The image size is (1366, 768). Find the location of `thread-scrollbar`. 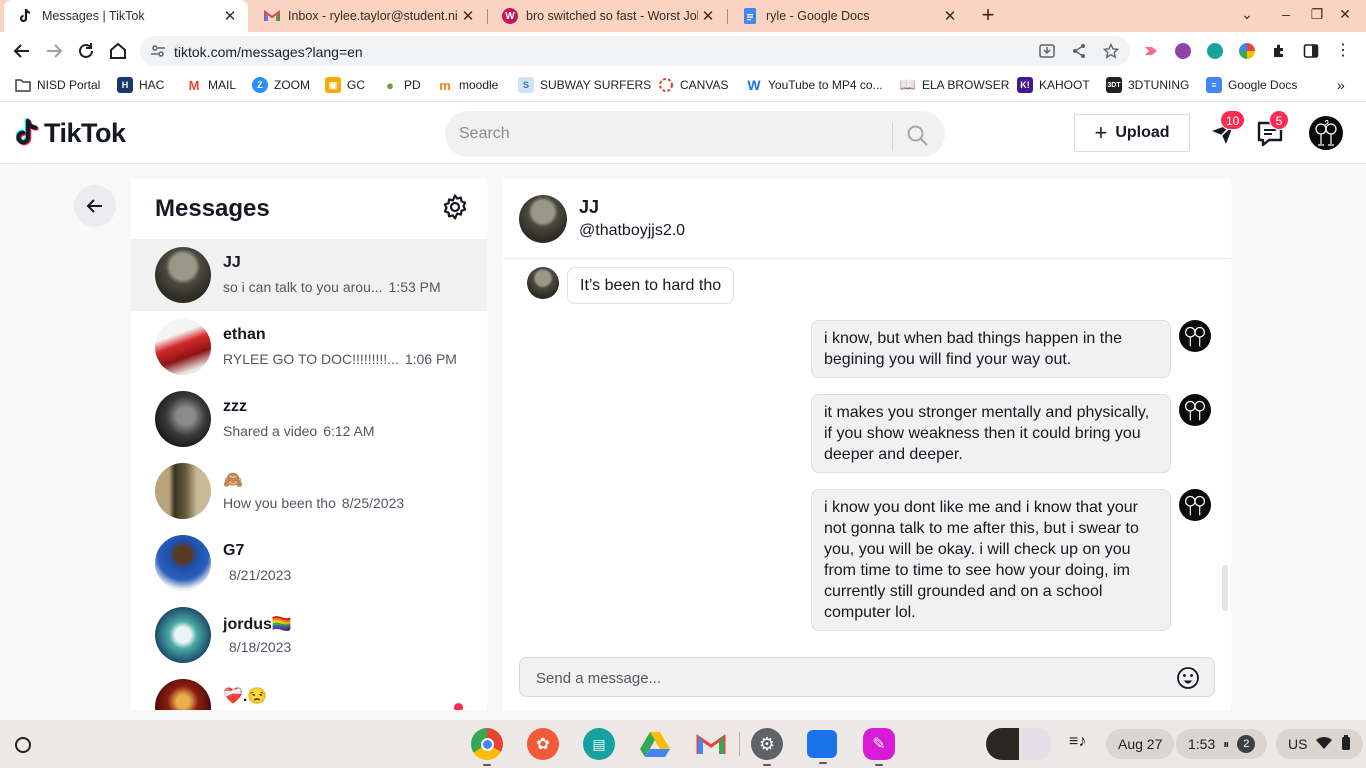

thread-scrollbar is located at coordinates (1225, 588).